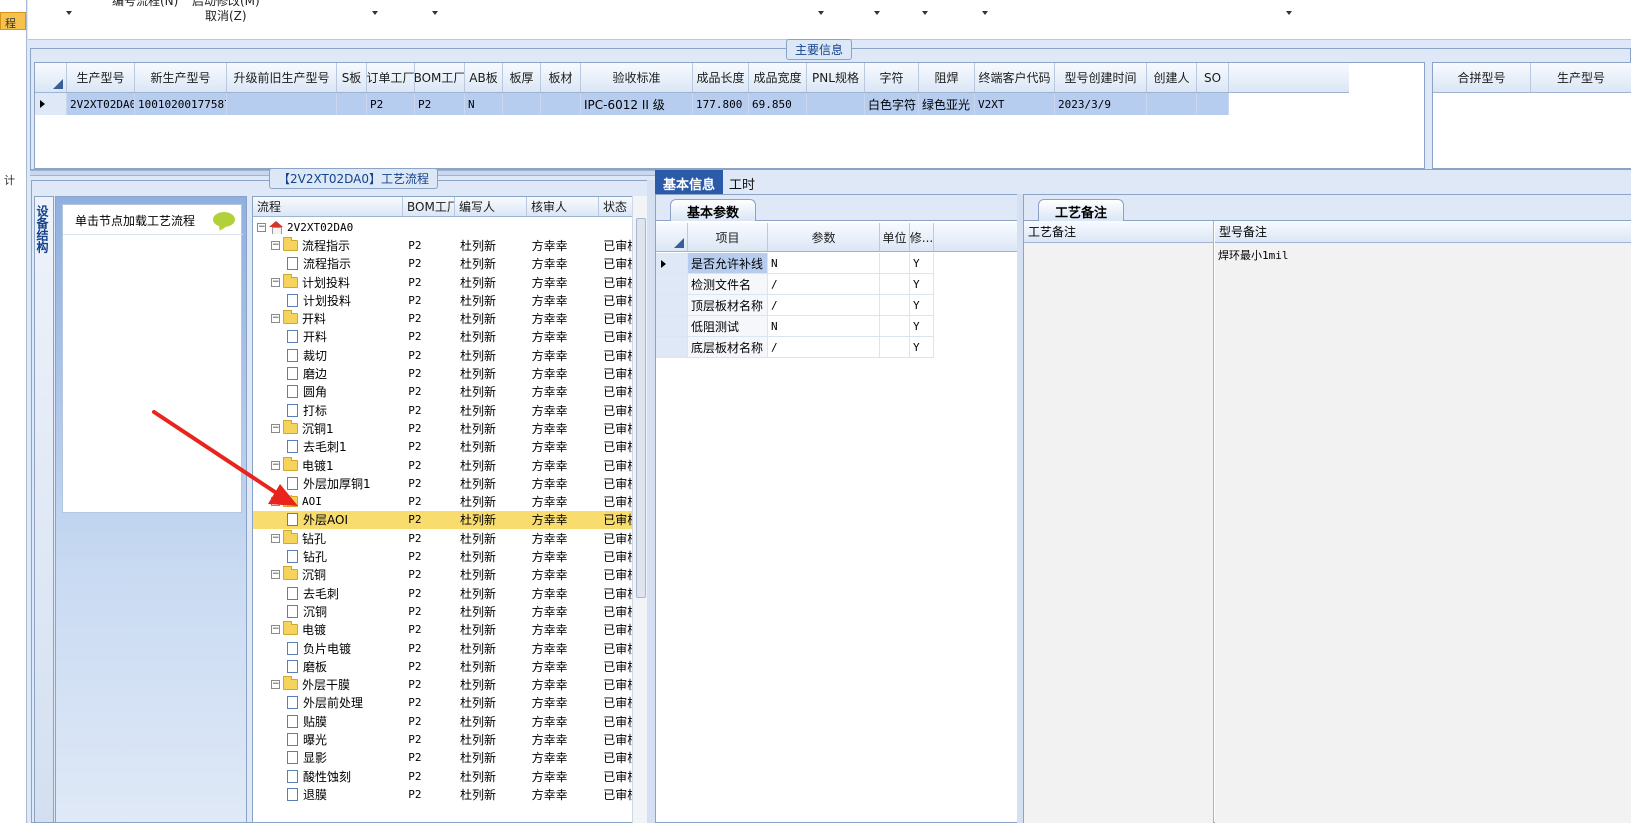  Describe the element at coordinates (892, 77) in the screenshot. I see `column-header: 字符` at that location.